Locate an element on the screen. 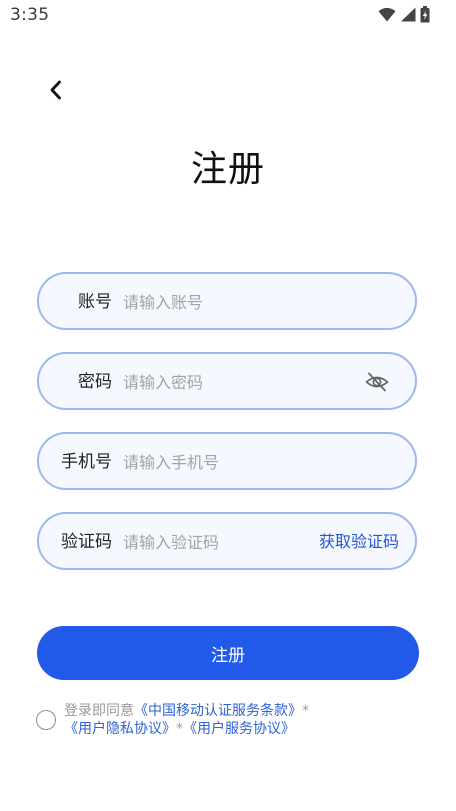 Image resolution: width=456 pixels, height=811 pixels. agreement-text: 登录即同意《中国移动认证服务条款》*《用户隐私协议》*《用户服务协议》 is located at coordinates (239, 720).